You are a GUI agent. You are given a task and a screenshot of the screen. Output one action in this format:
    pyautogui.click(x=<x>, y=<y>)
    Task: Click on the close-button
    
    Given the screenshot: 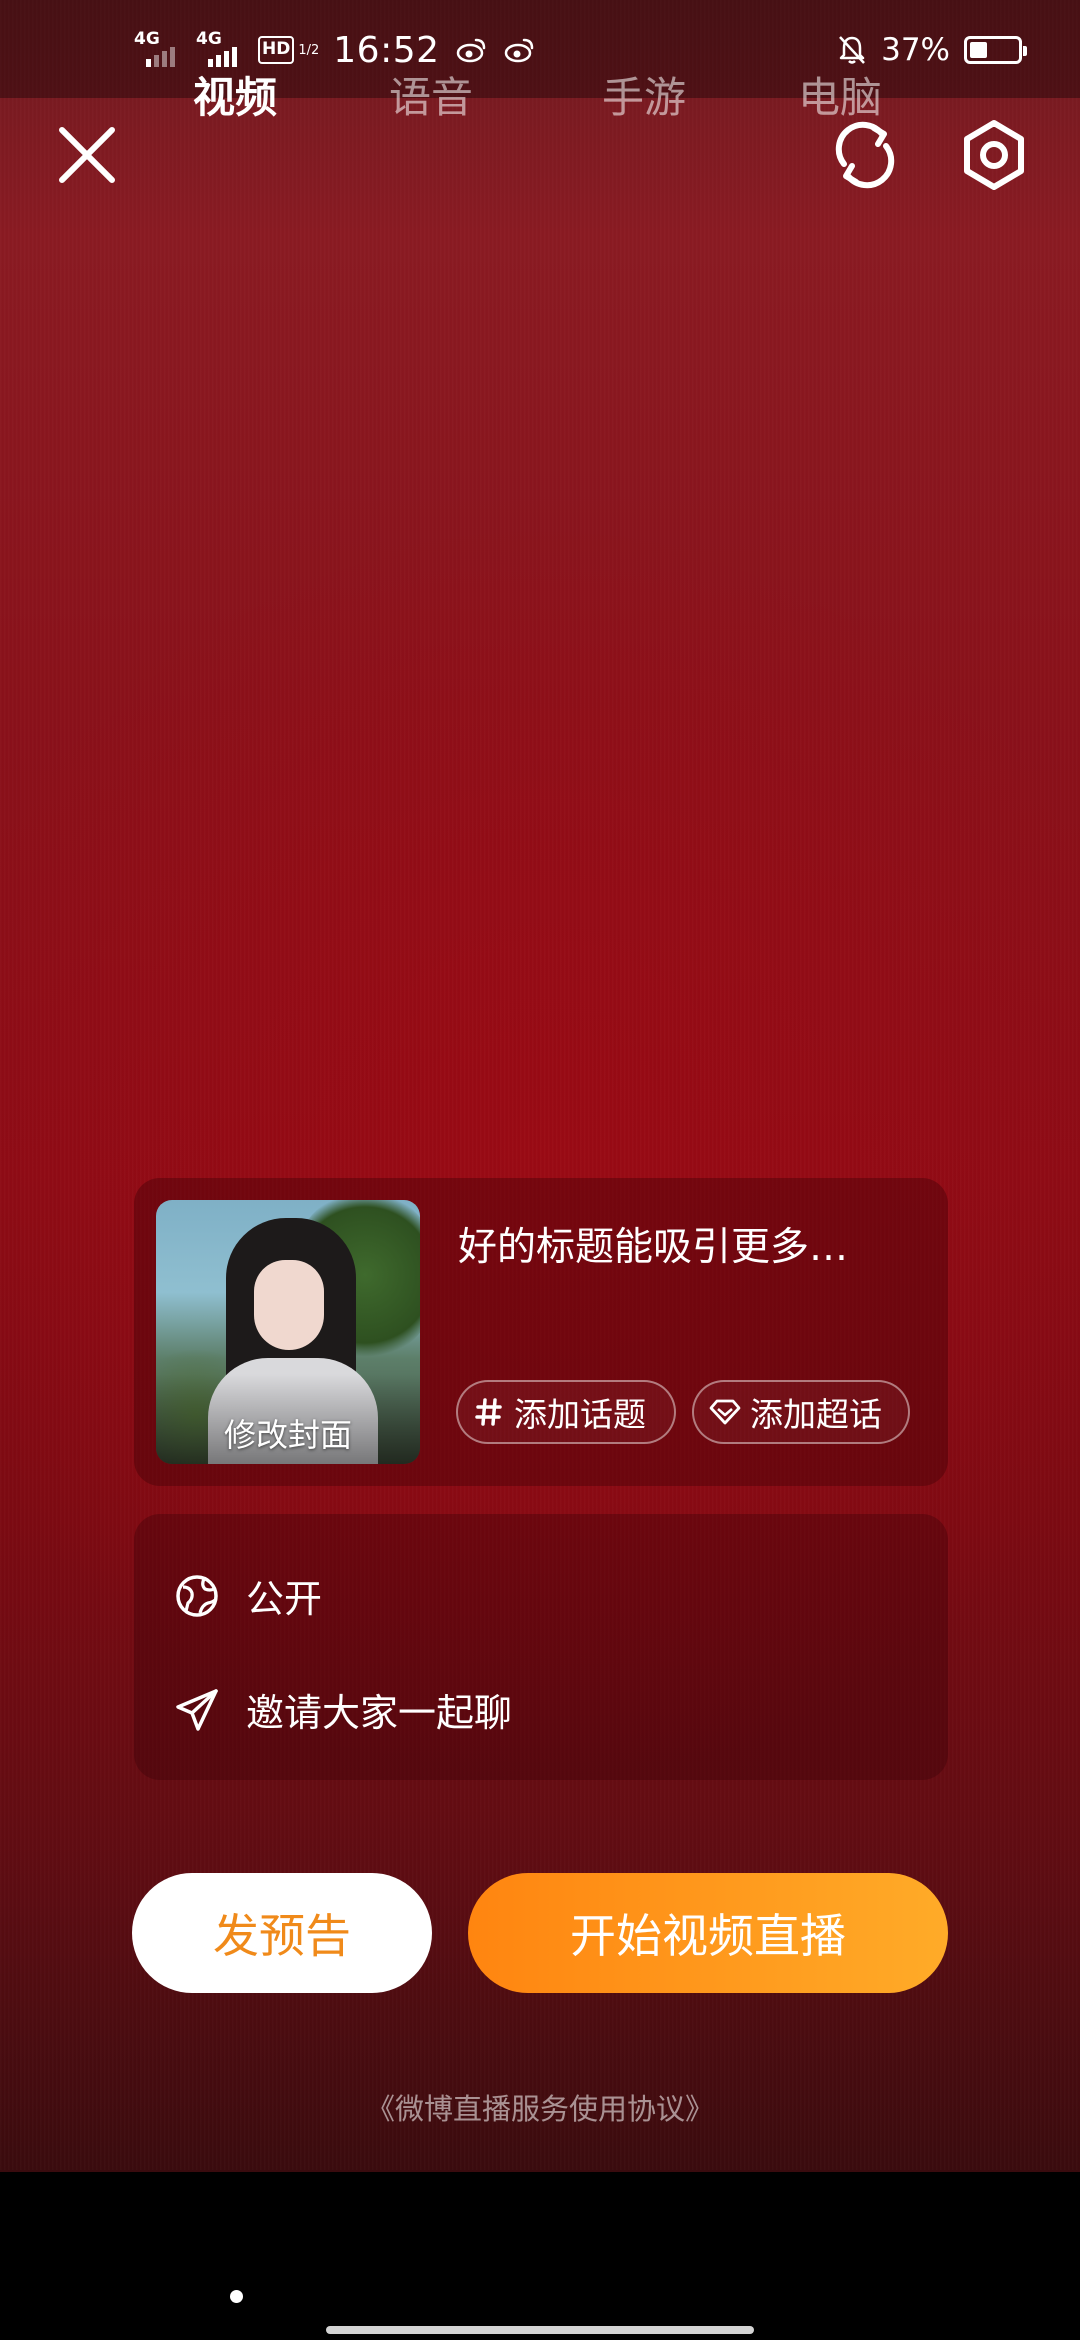 What is the action you would take?
    pyautogui.click(x=87, y=155)
    